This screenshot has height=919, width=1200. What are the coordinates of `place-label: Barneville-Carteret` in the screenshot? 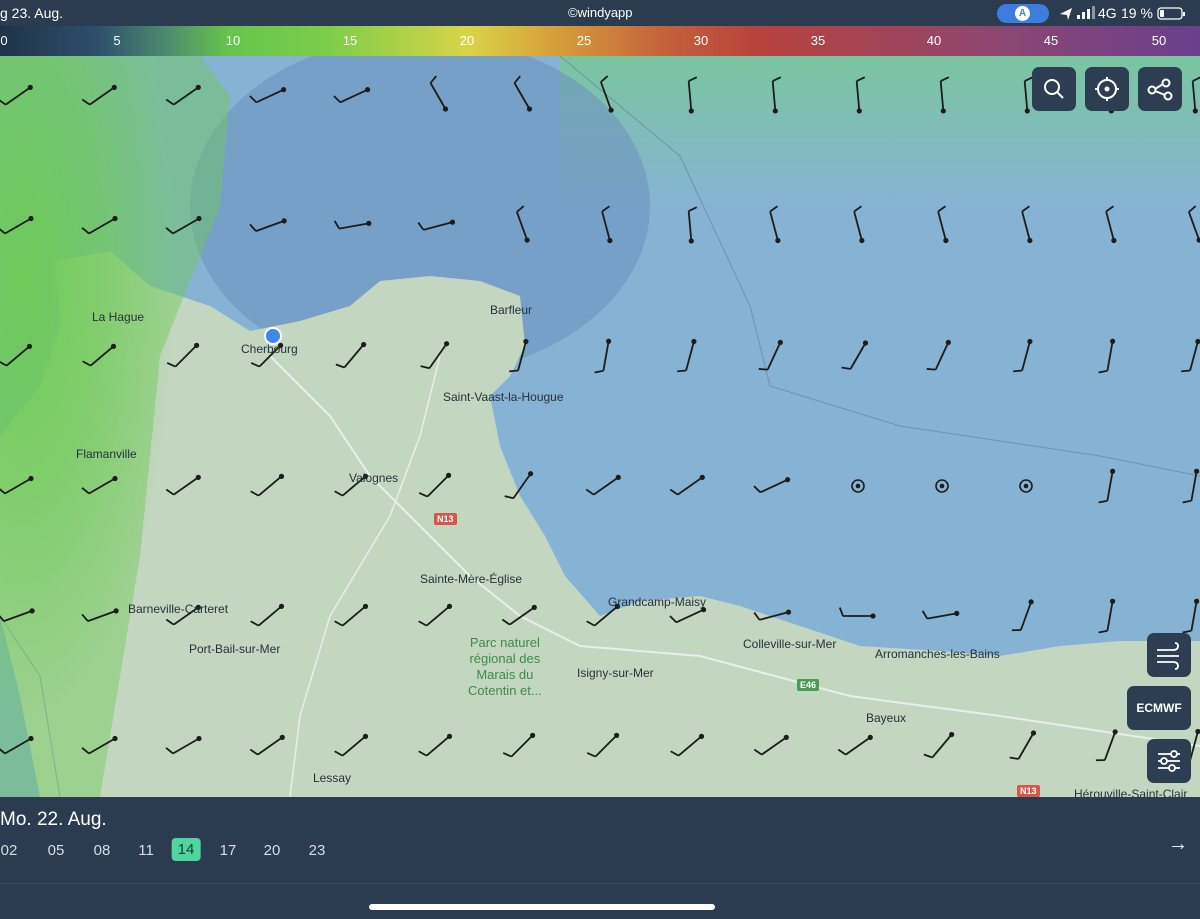 It's located at (178, 609).